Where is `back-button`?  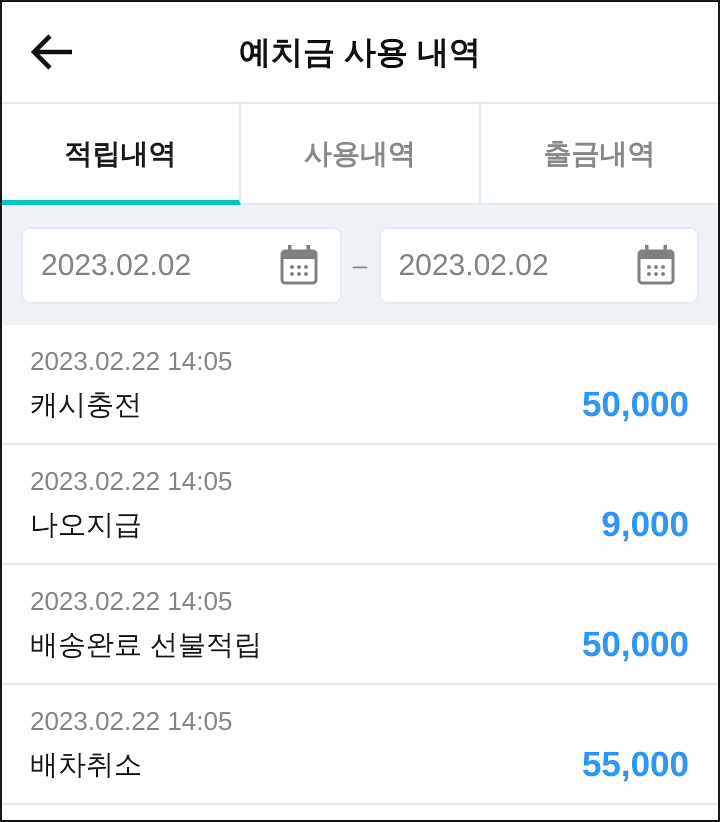
back-button is located at coordinates (52, 52).